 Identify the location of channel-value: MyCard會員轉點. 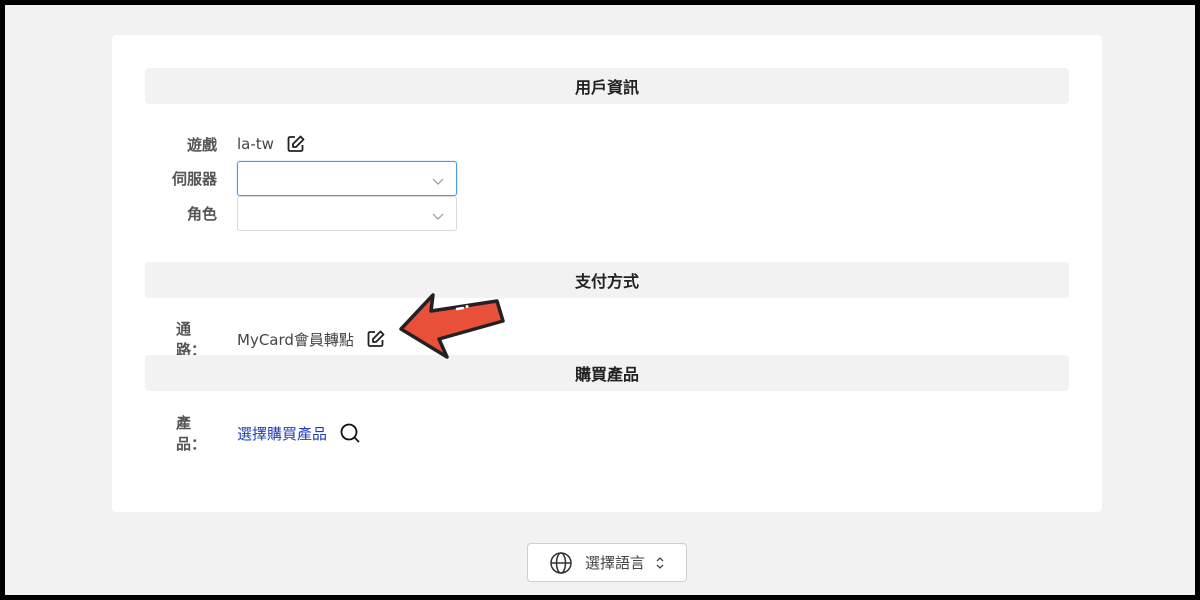
(295, 339).